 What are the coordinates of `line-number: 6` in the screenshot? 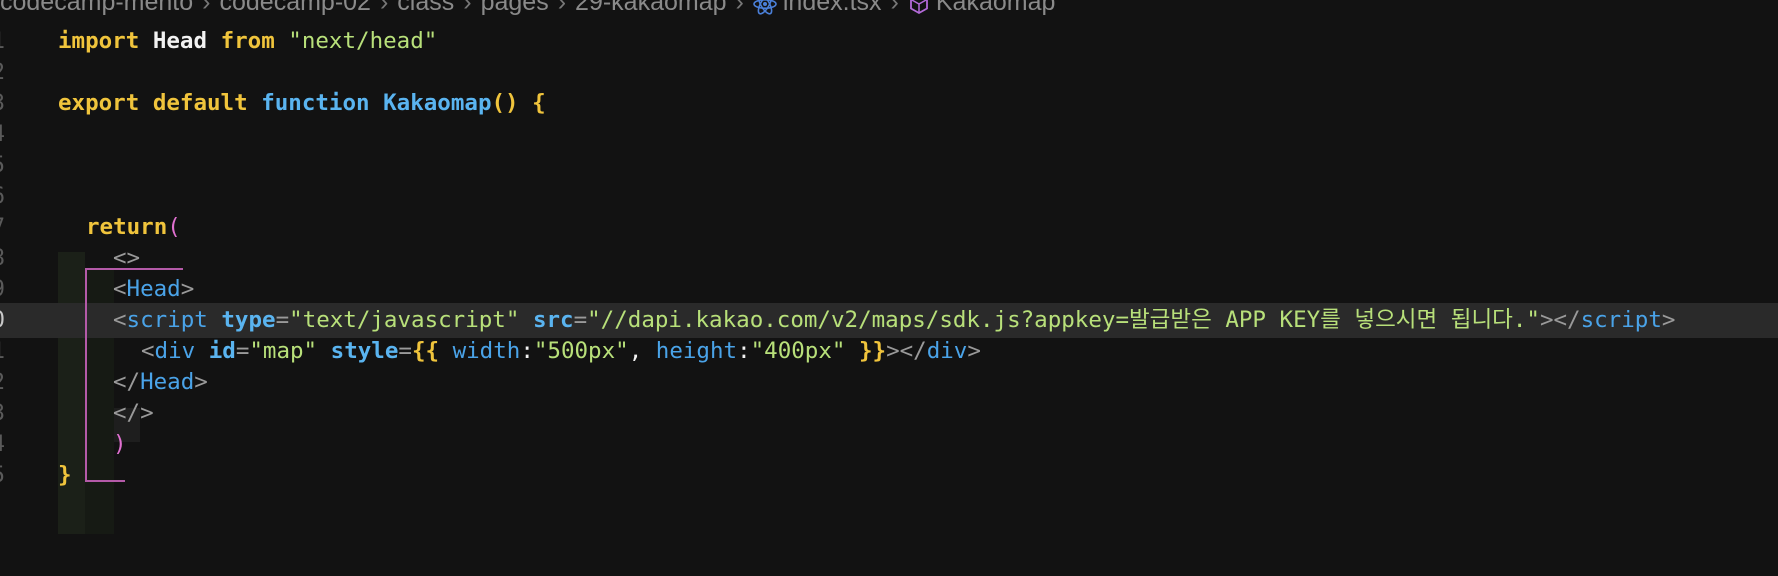 It's located at (2, 196).